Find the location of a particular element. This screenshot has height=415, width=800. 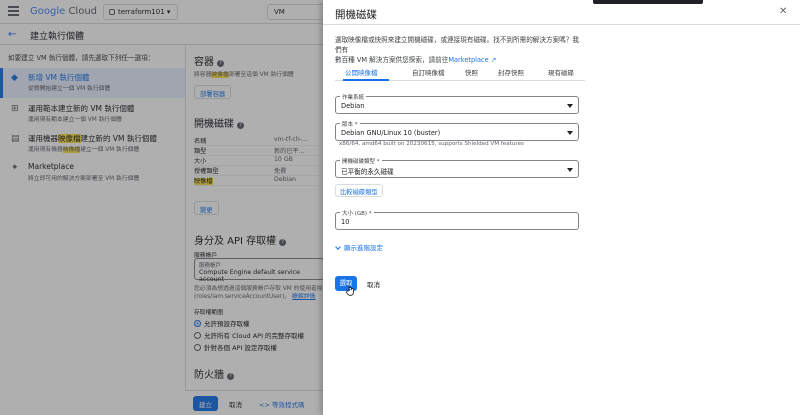

size-input: 大小 (GB) * 10 is located at coordinates (457, 219).